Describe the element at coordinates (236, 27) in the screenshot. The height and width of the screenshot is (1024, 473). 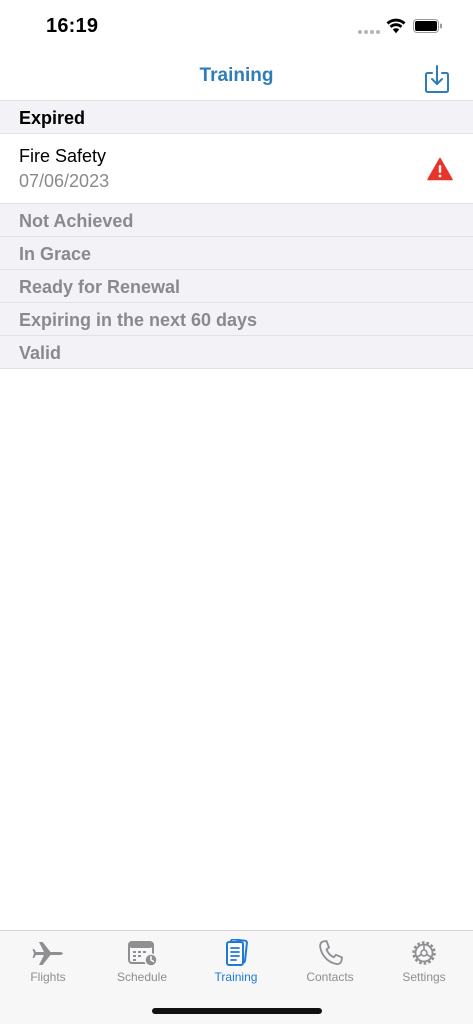
I see `status-bar: 16:19` at that location.